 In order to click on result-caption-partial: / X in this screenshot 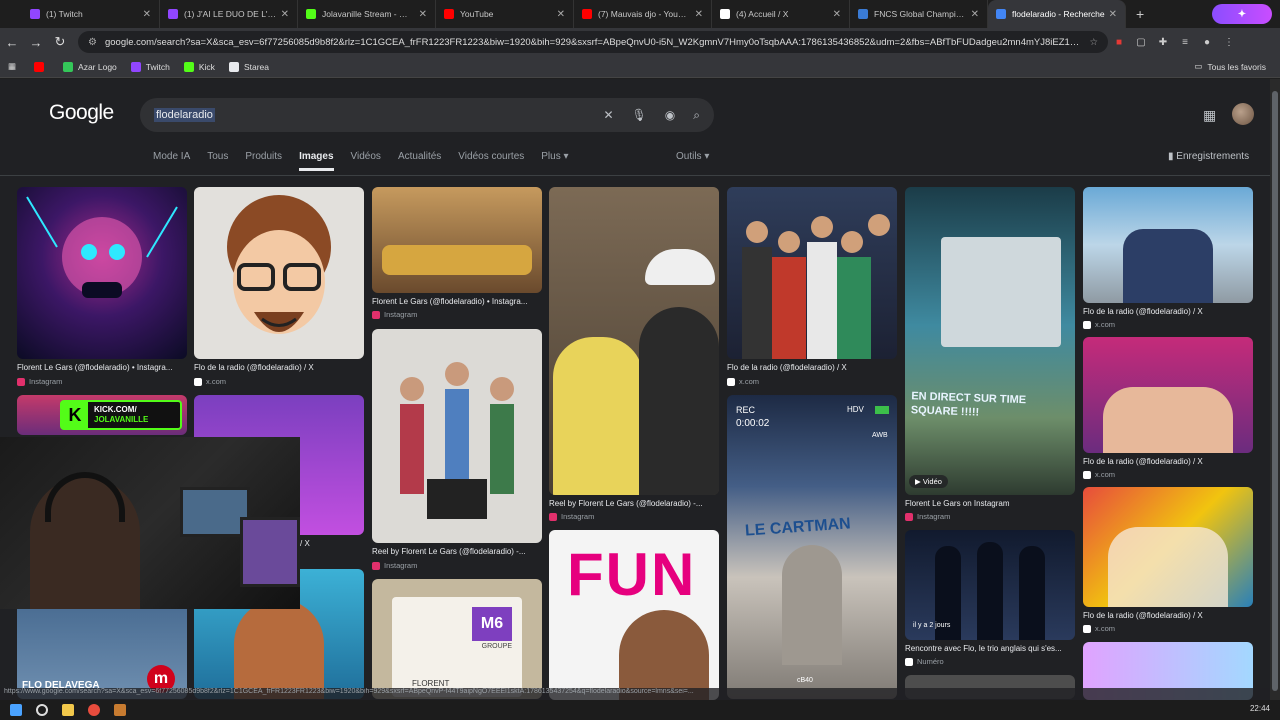, I will do `click(320, 543)`.